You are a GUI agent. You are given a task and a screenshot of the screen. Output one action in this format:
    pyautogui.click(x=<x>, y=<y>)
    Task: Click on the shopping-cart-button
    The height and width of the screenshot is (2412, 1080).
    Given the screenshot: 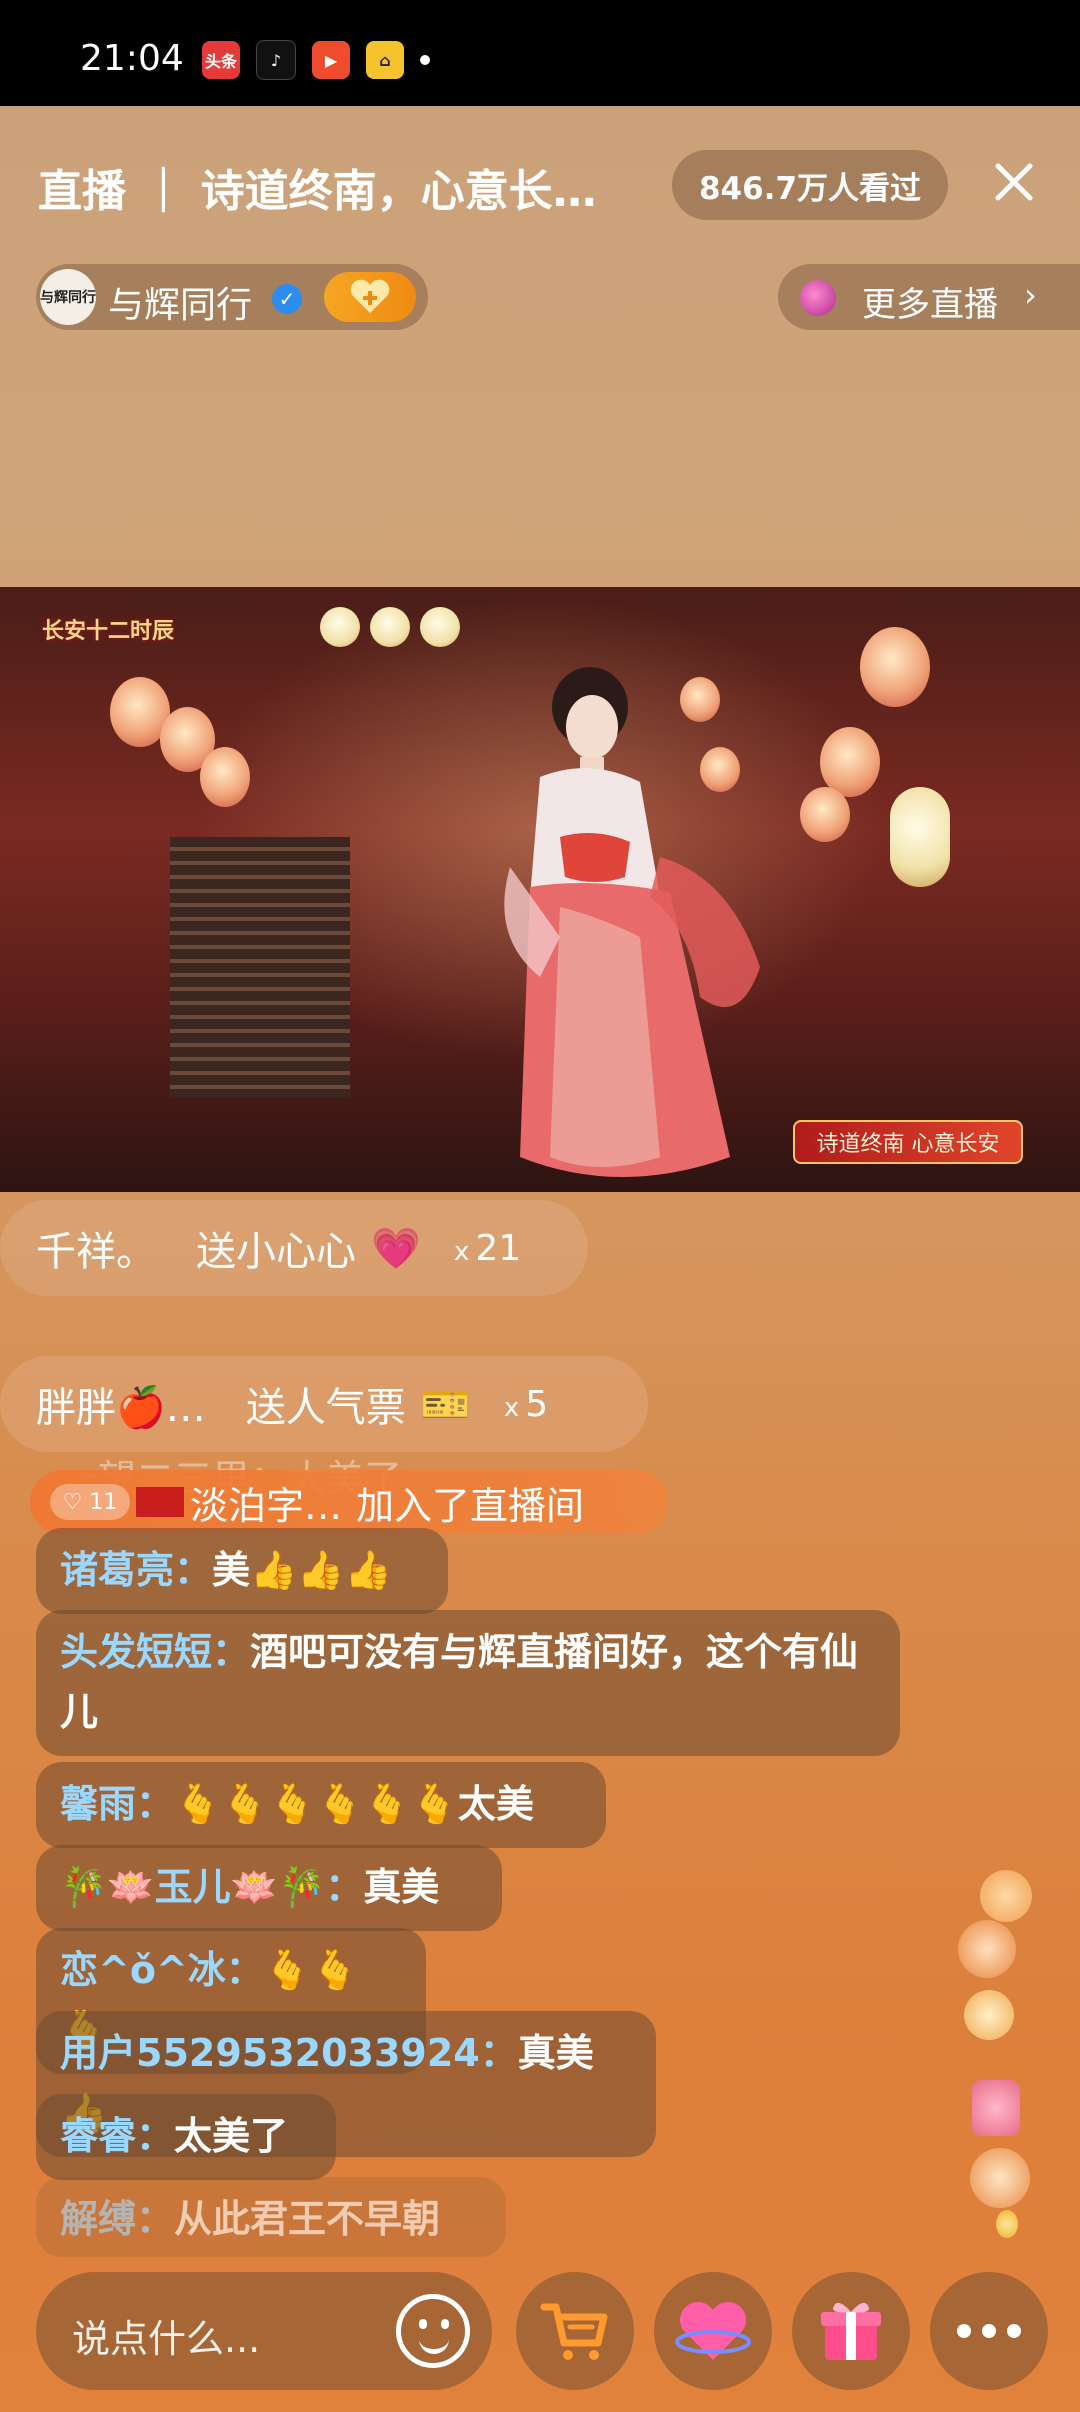 What is the action you would take?
    pyautogui.click(x=575, y=2331)
    